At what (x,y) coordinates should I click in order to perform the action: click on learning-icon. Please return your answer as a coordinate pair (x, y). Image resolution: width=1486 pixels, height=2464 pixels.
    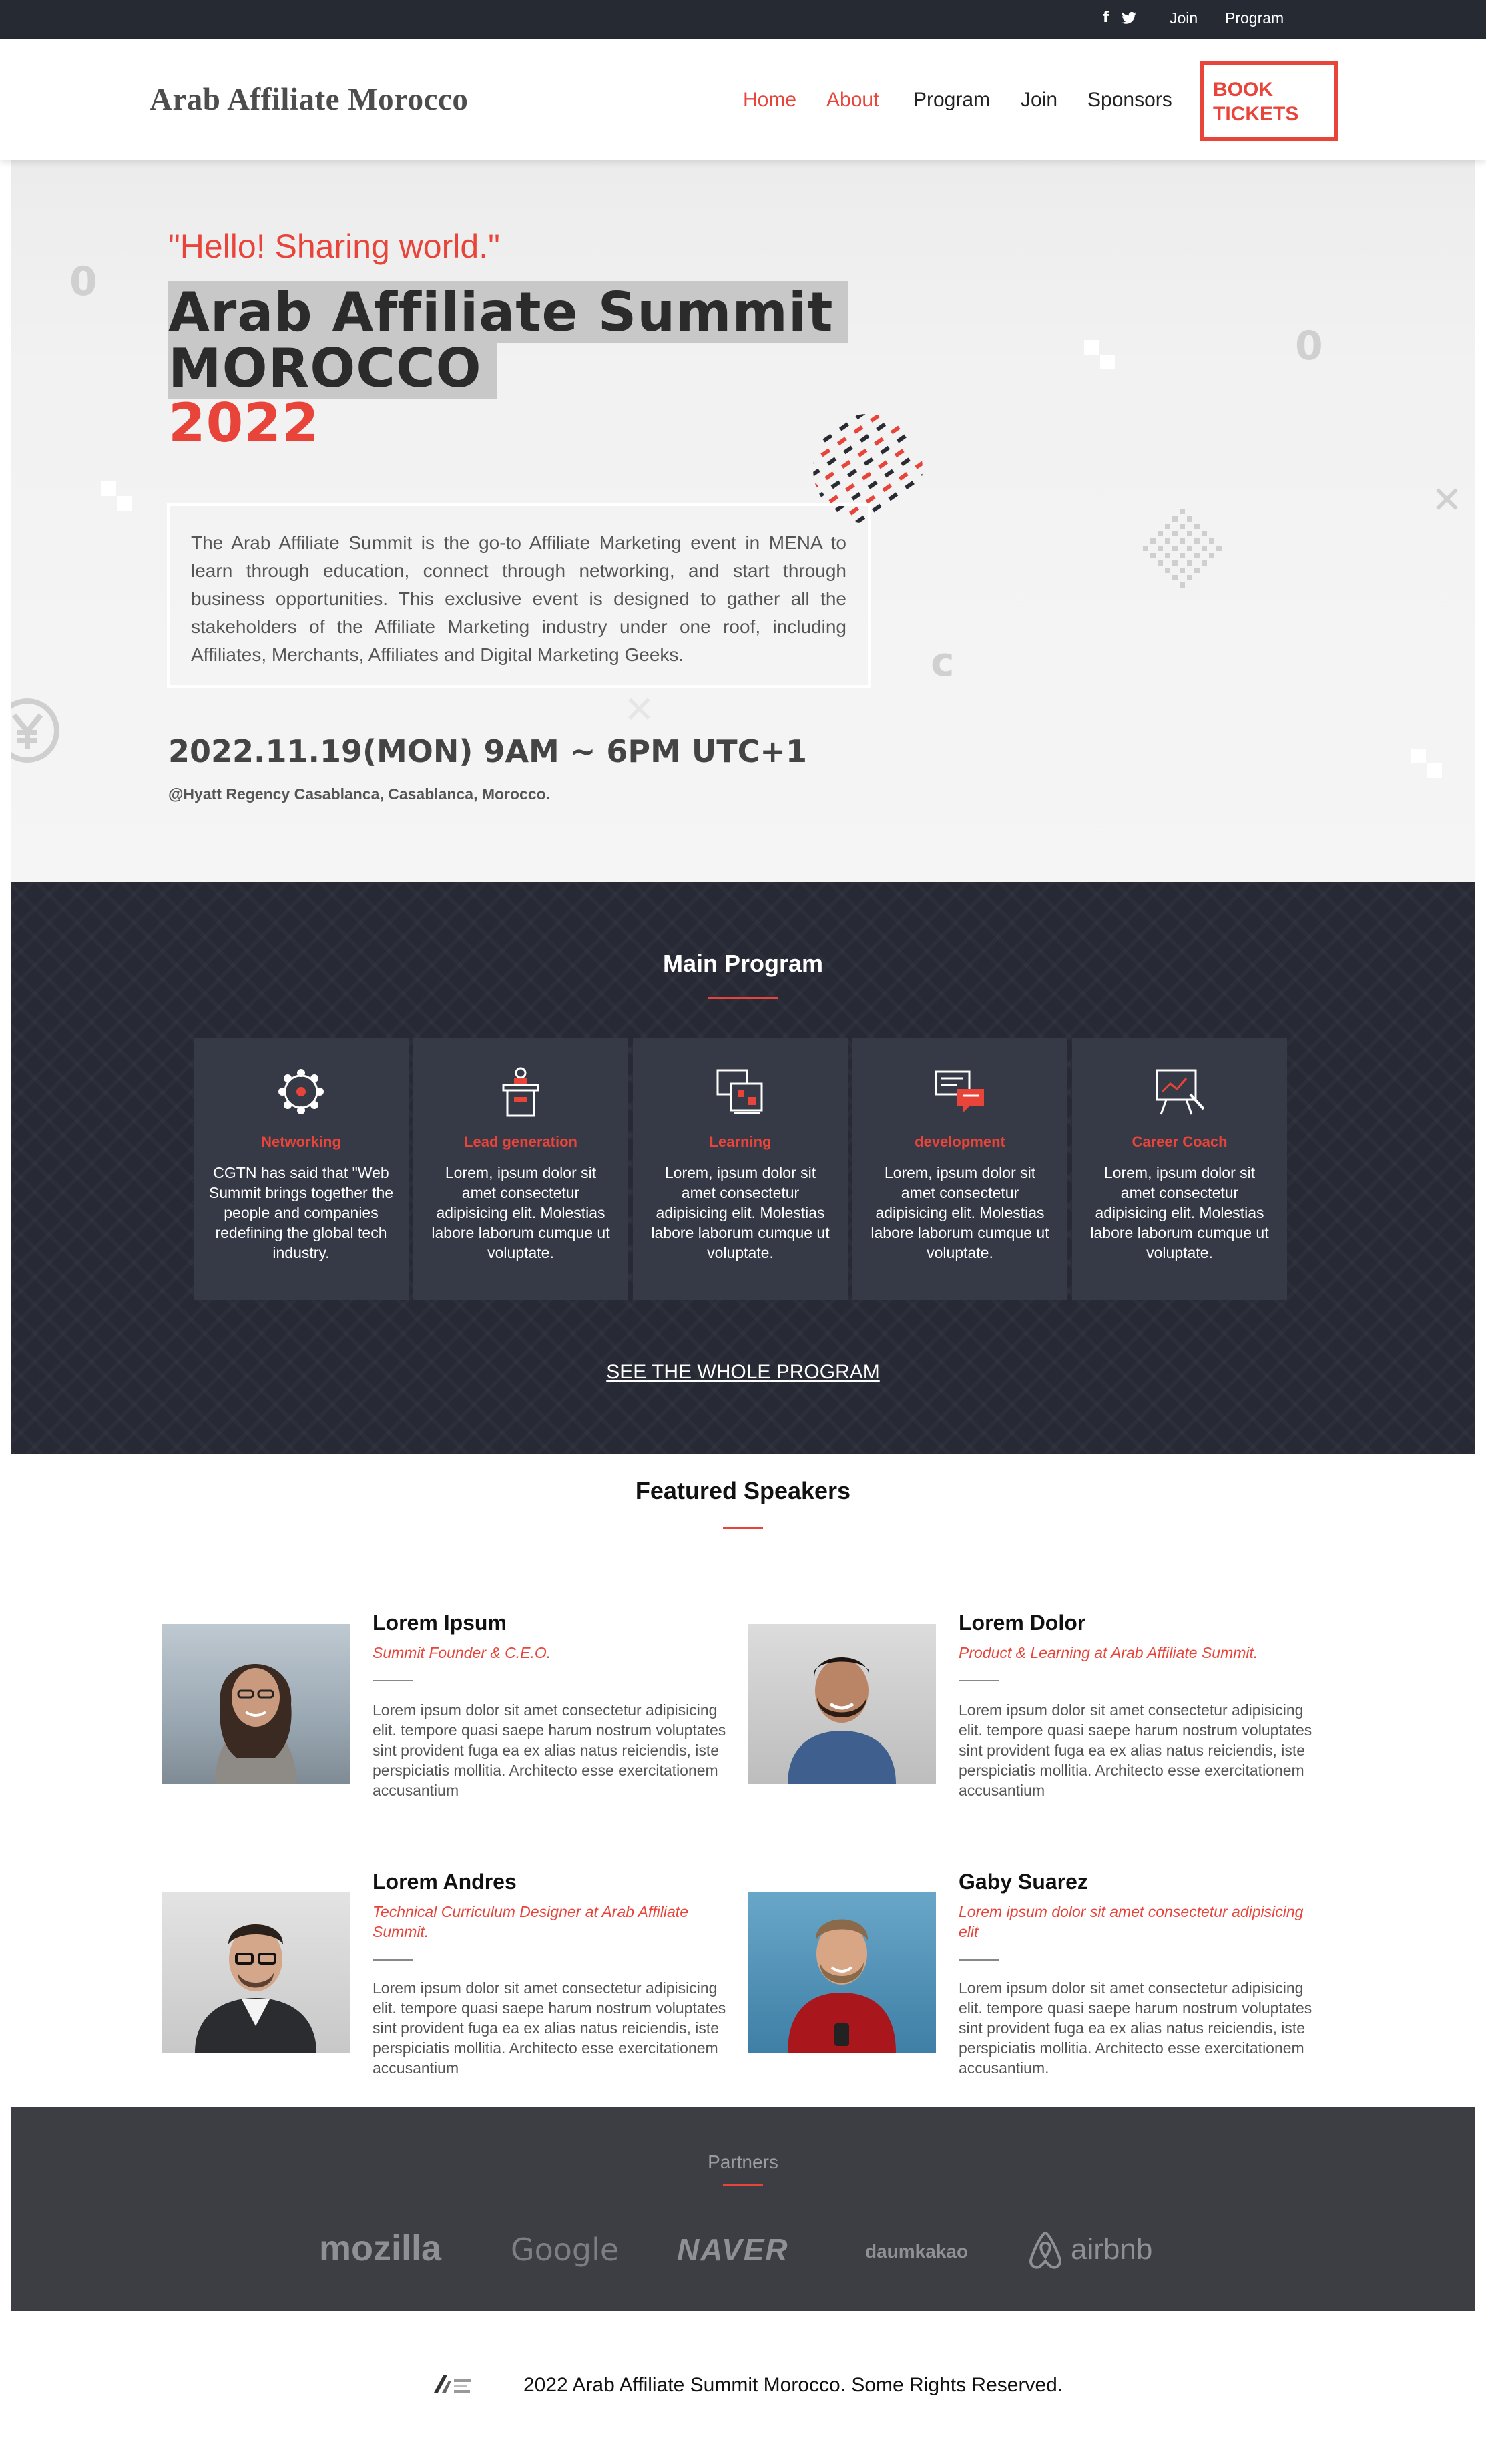
    Looking at the image, I should click on (739, 1092).